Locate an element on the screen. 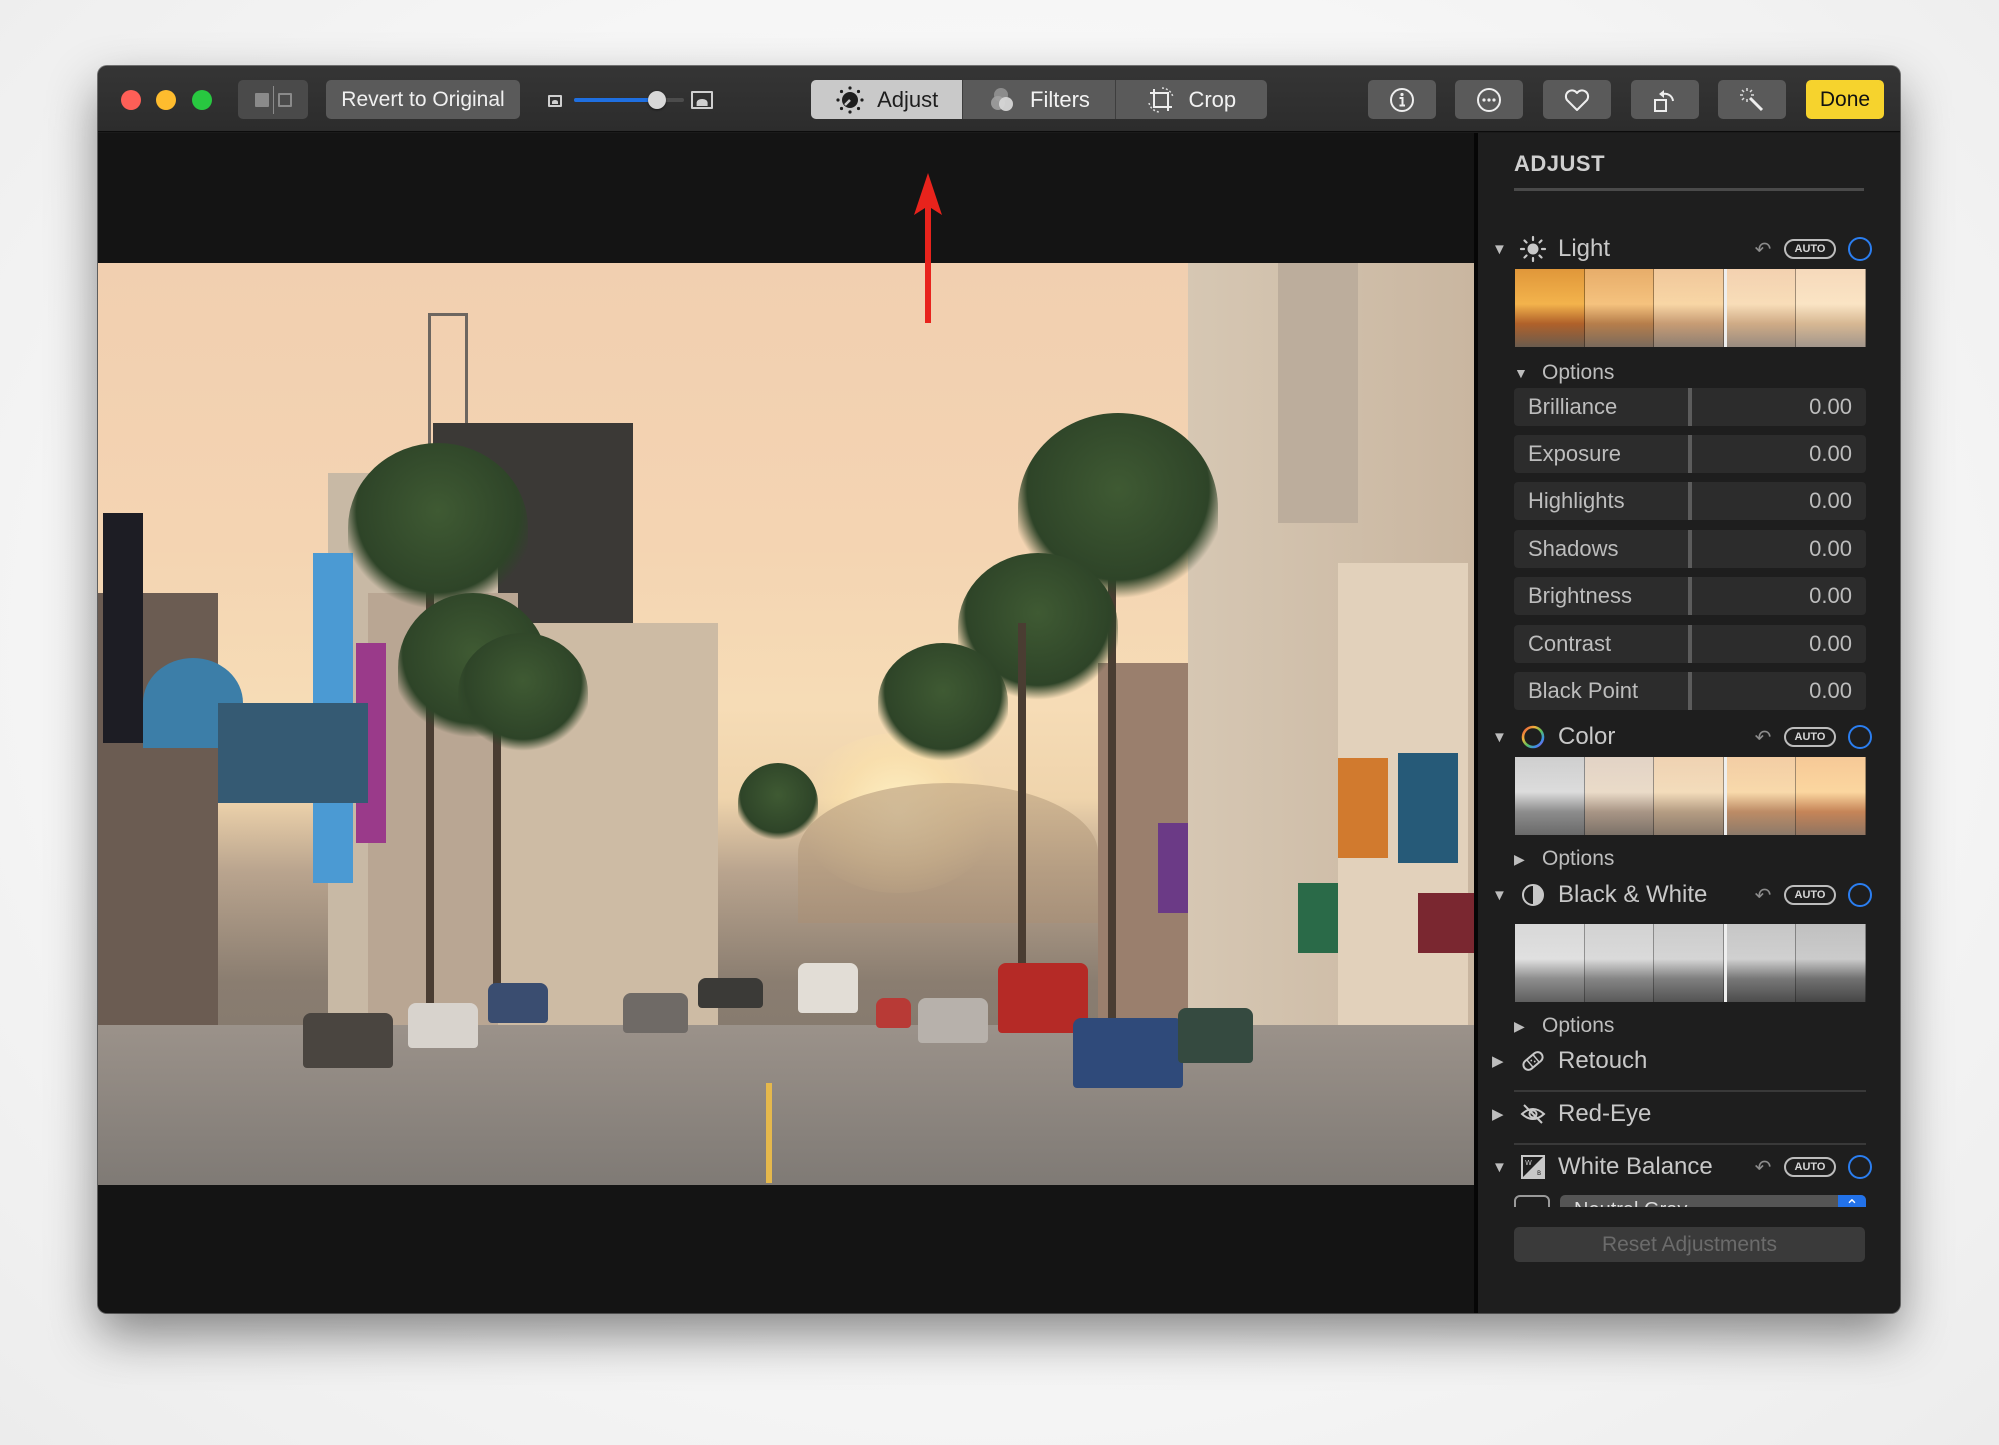  reset-adjustments-button: Reset Adjustments is located at coordinates (1689, 1244).